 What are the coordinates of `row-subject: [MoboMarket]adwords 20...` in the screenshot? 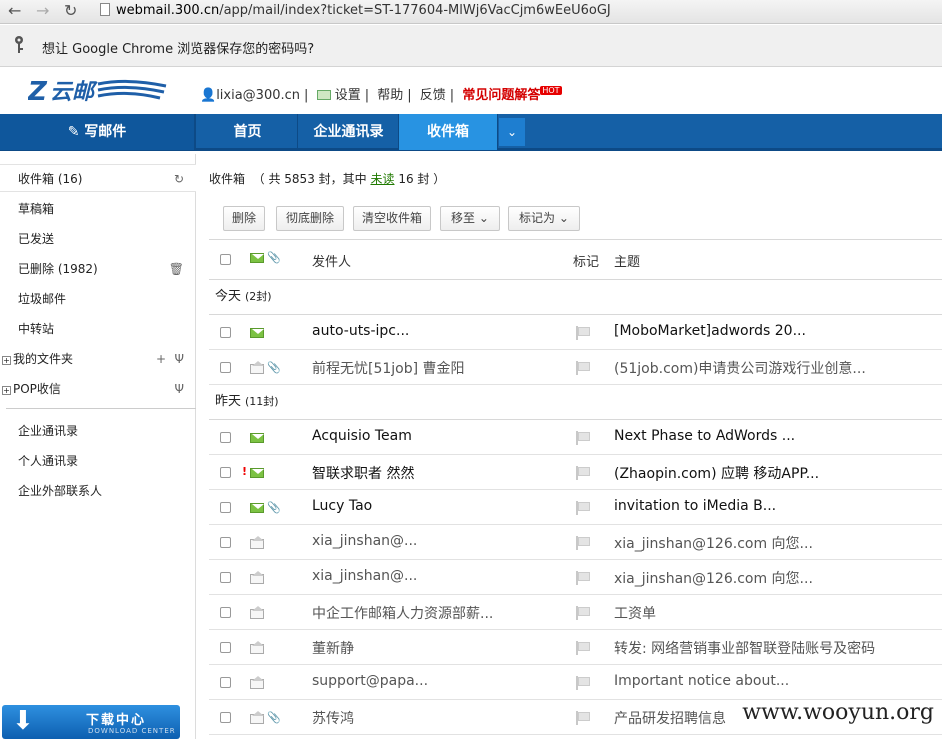 It's located at (710, 331).